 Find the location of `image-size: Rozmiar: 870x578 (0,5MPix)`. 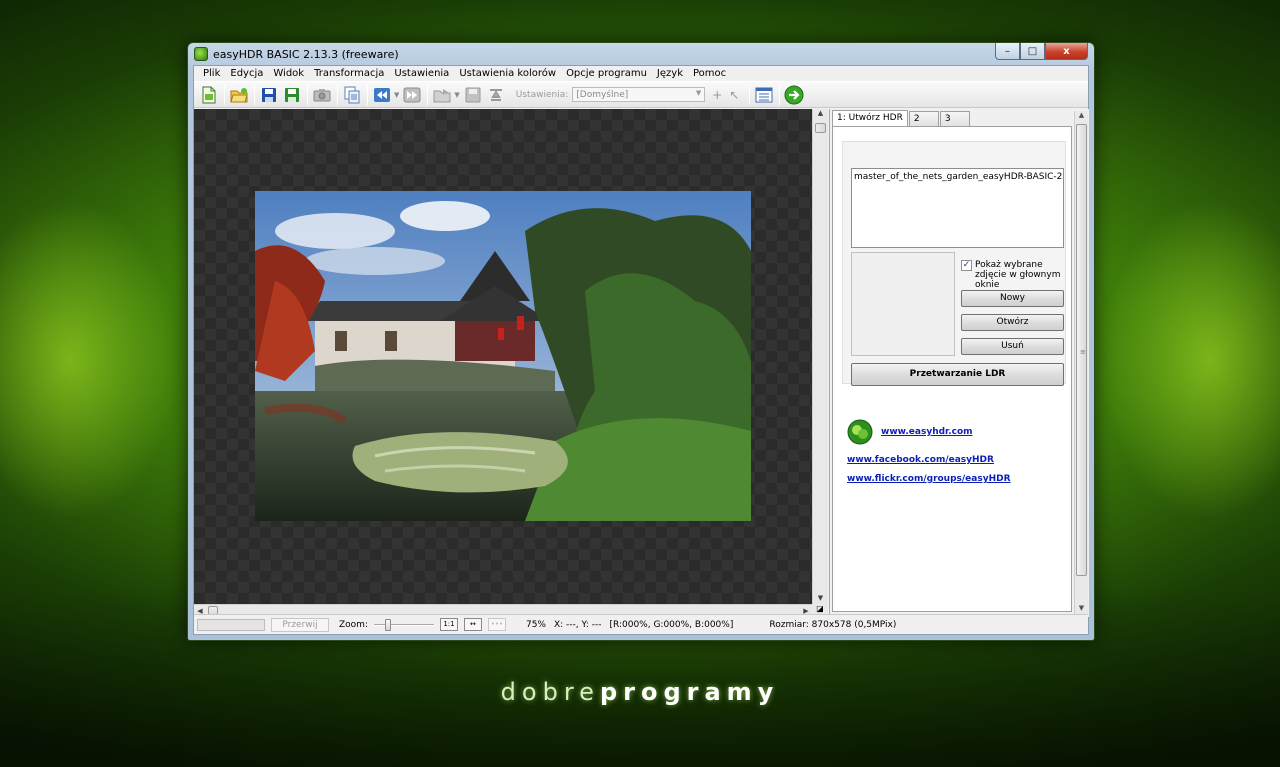

image-size: Rozmiar: 870x578 (0,5MPix) is located at coordinates (833, 624).